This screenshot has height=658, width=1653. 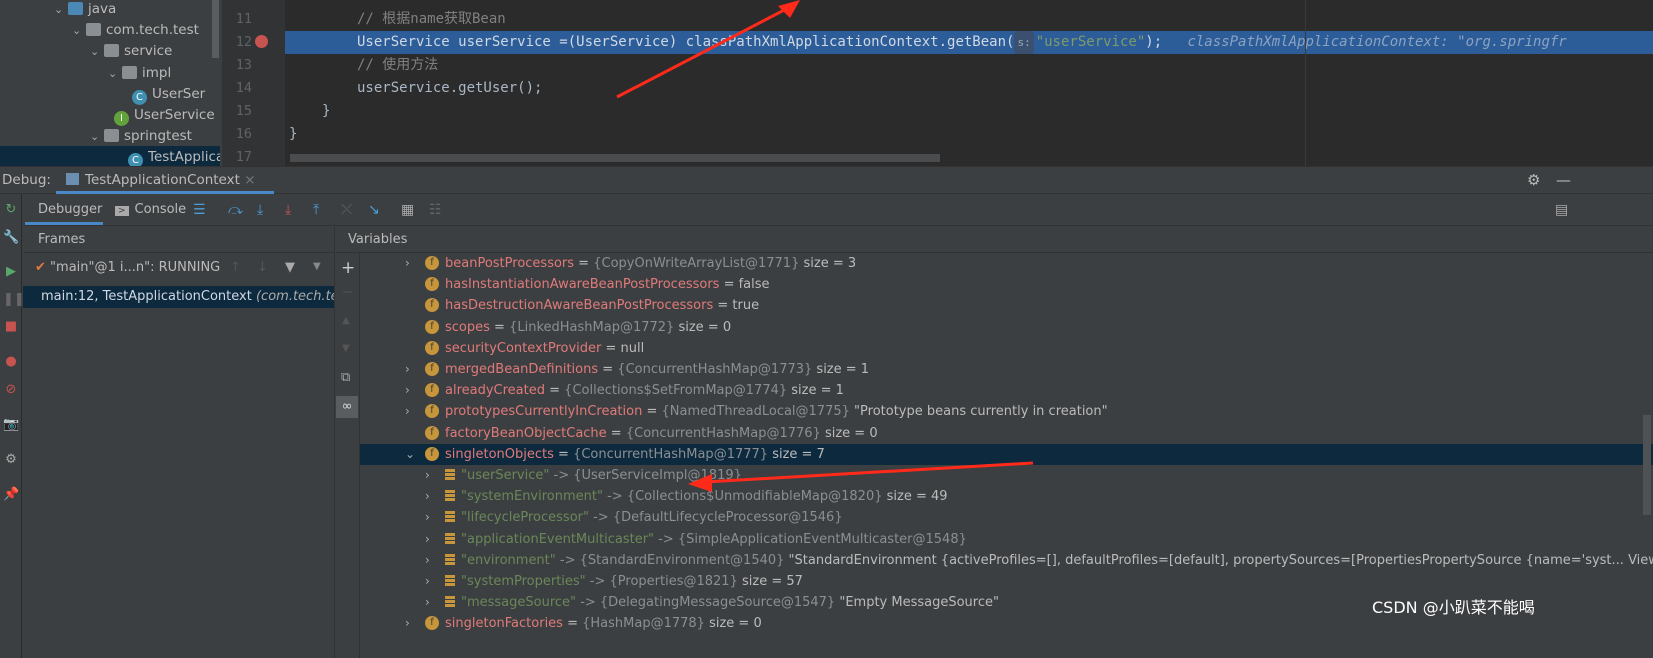 What do you see at coordinates (11, 238) in the screenshot?
I see `wrench-icon: 🔧` at bounding box center [11, 238].